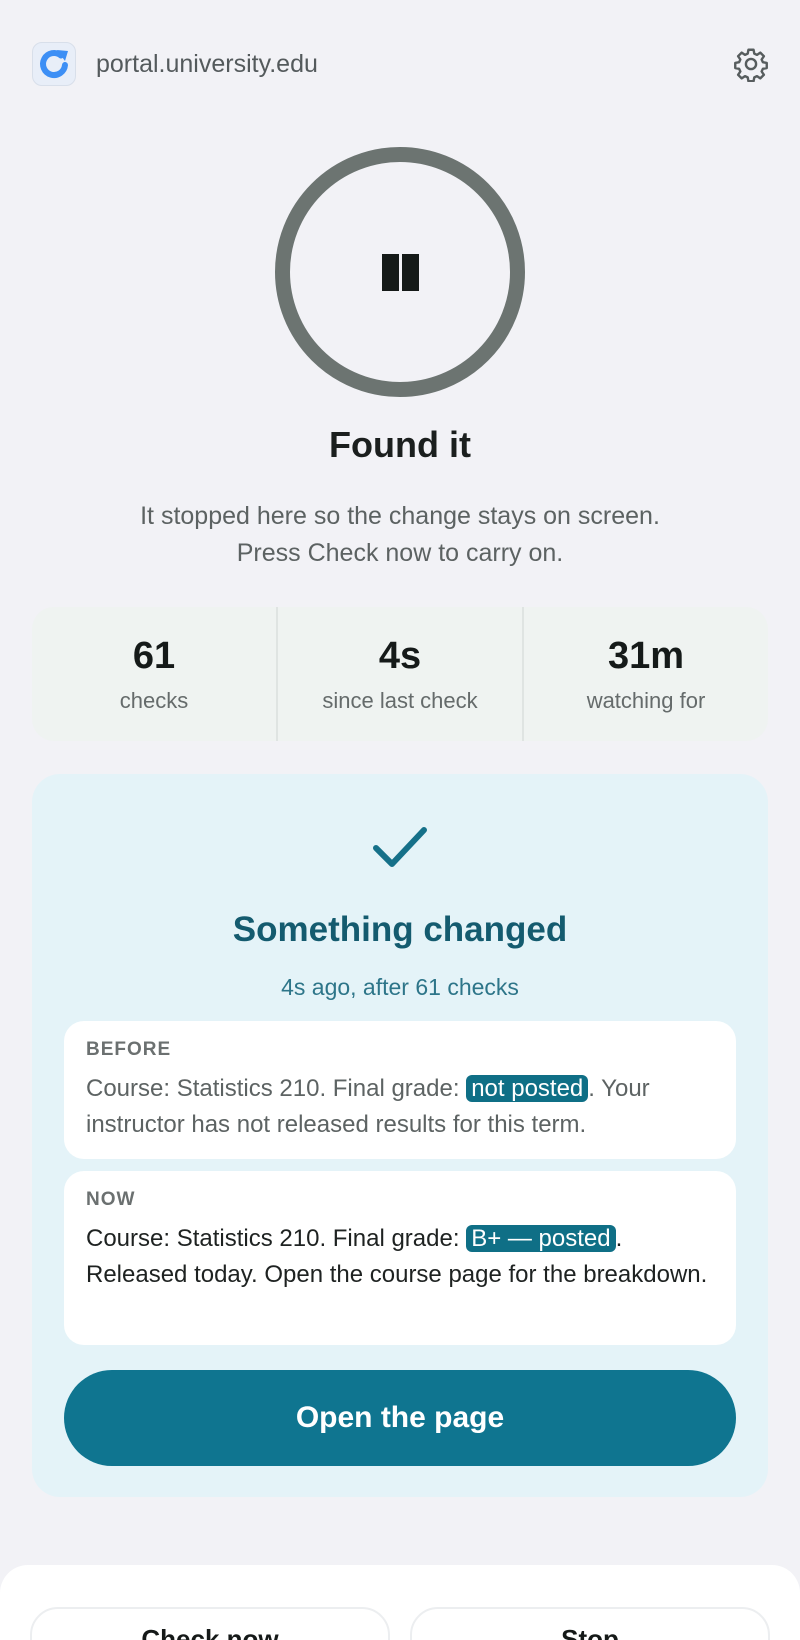 This screenshot has width=800, height=1640. I want to click on before-label: BEFORE, so click(129, 1049).